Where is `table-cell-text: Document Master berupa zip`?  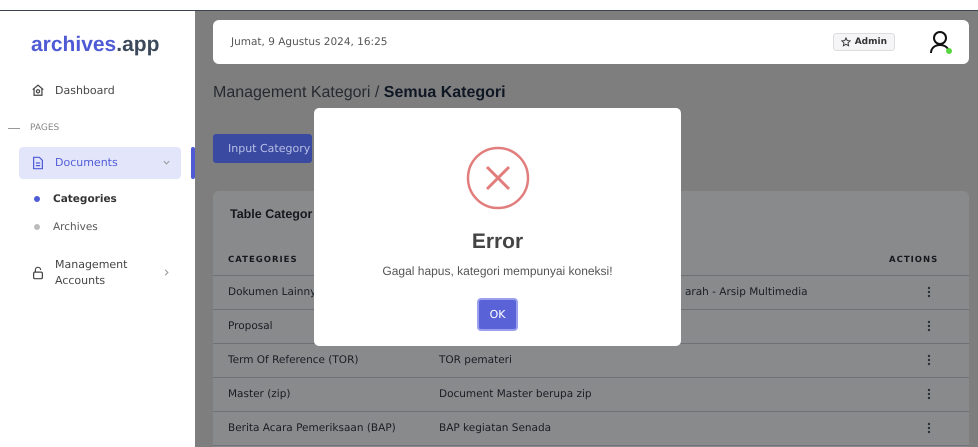
table-cell-text: Document Master berupa zip is located at coordinates (516, 394).